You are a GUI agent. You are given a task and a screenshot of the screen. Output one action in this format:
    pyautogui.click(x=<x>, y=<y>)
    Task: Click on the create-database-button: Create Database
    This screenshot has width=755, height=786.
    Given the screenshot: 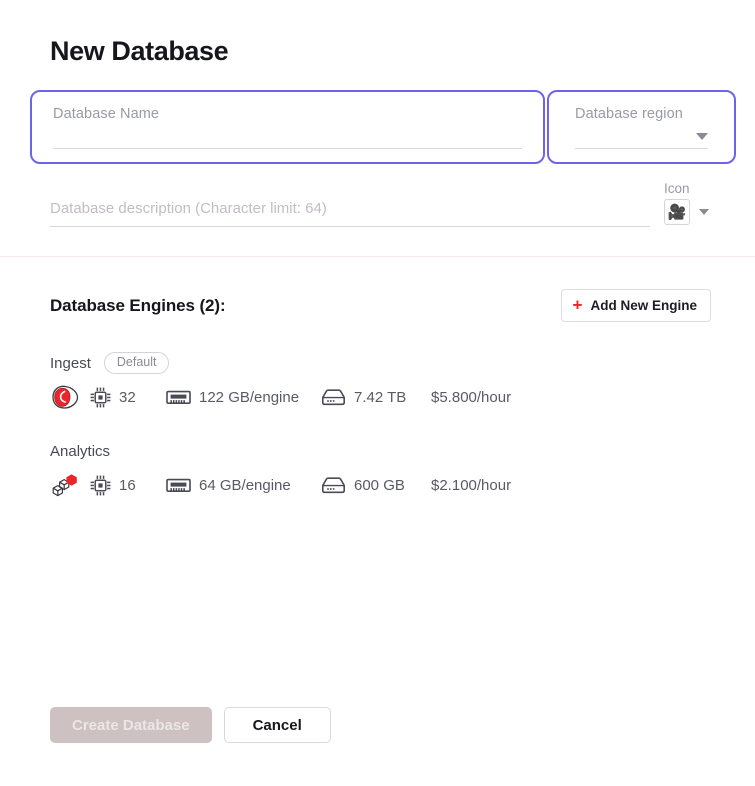 What is the action you would take?
    pyautogui.click(x=131, y=725)
    